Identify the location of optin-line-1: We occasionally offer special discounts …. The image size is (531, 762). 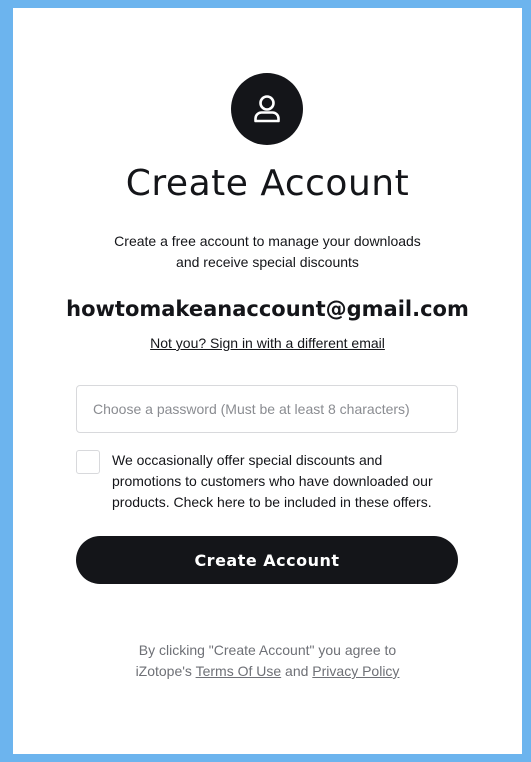
(247, 460).